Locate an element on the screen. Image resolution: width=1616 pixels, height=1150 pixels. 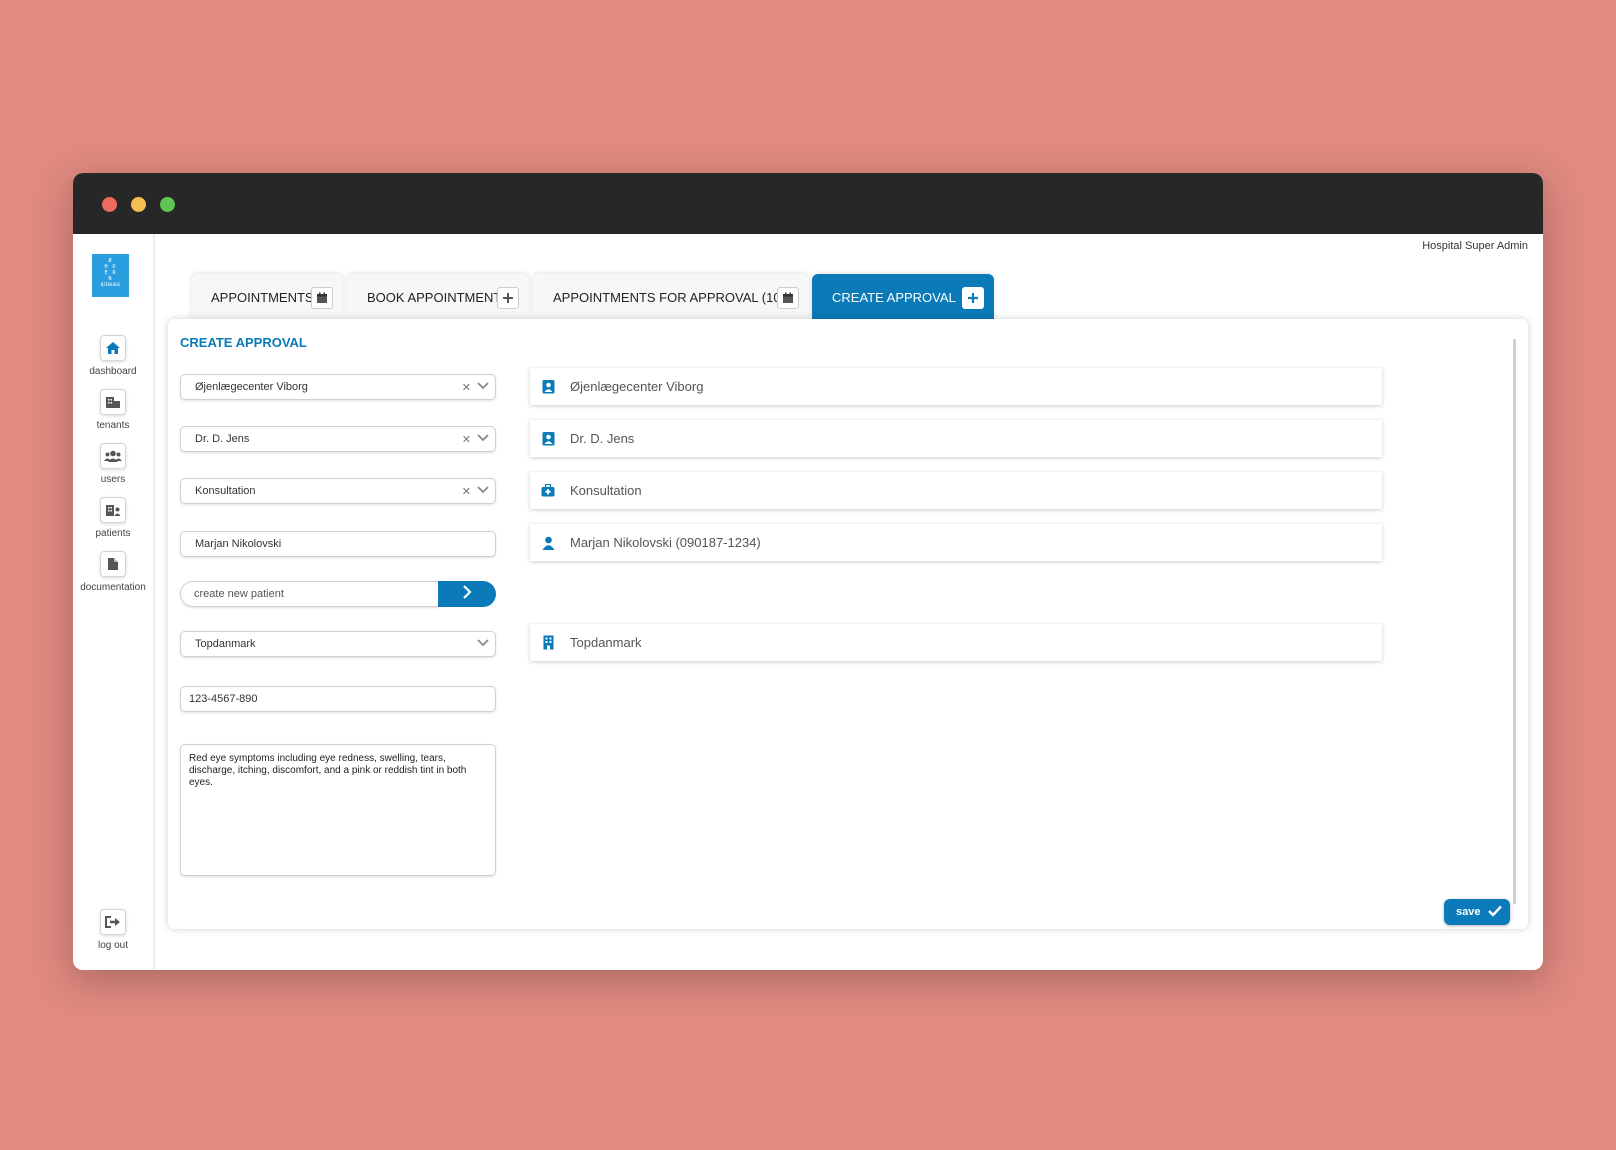
tab-appointments: APPOINTMENTS is located at coordinates (267, 297).